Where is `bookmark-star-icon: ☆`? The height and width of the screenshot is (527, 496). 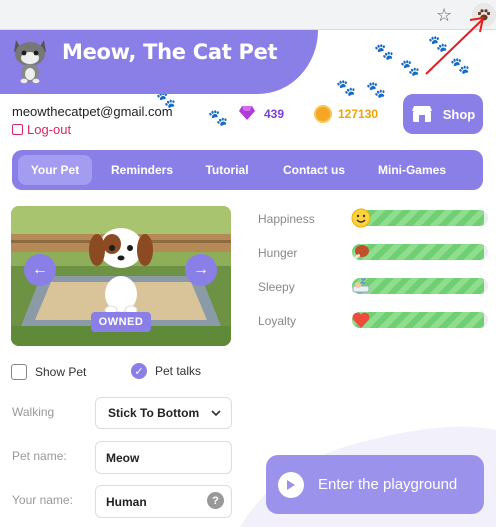 bookmark-star-icon: ☆ is located at coordinates (444, 15).